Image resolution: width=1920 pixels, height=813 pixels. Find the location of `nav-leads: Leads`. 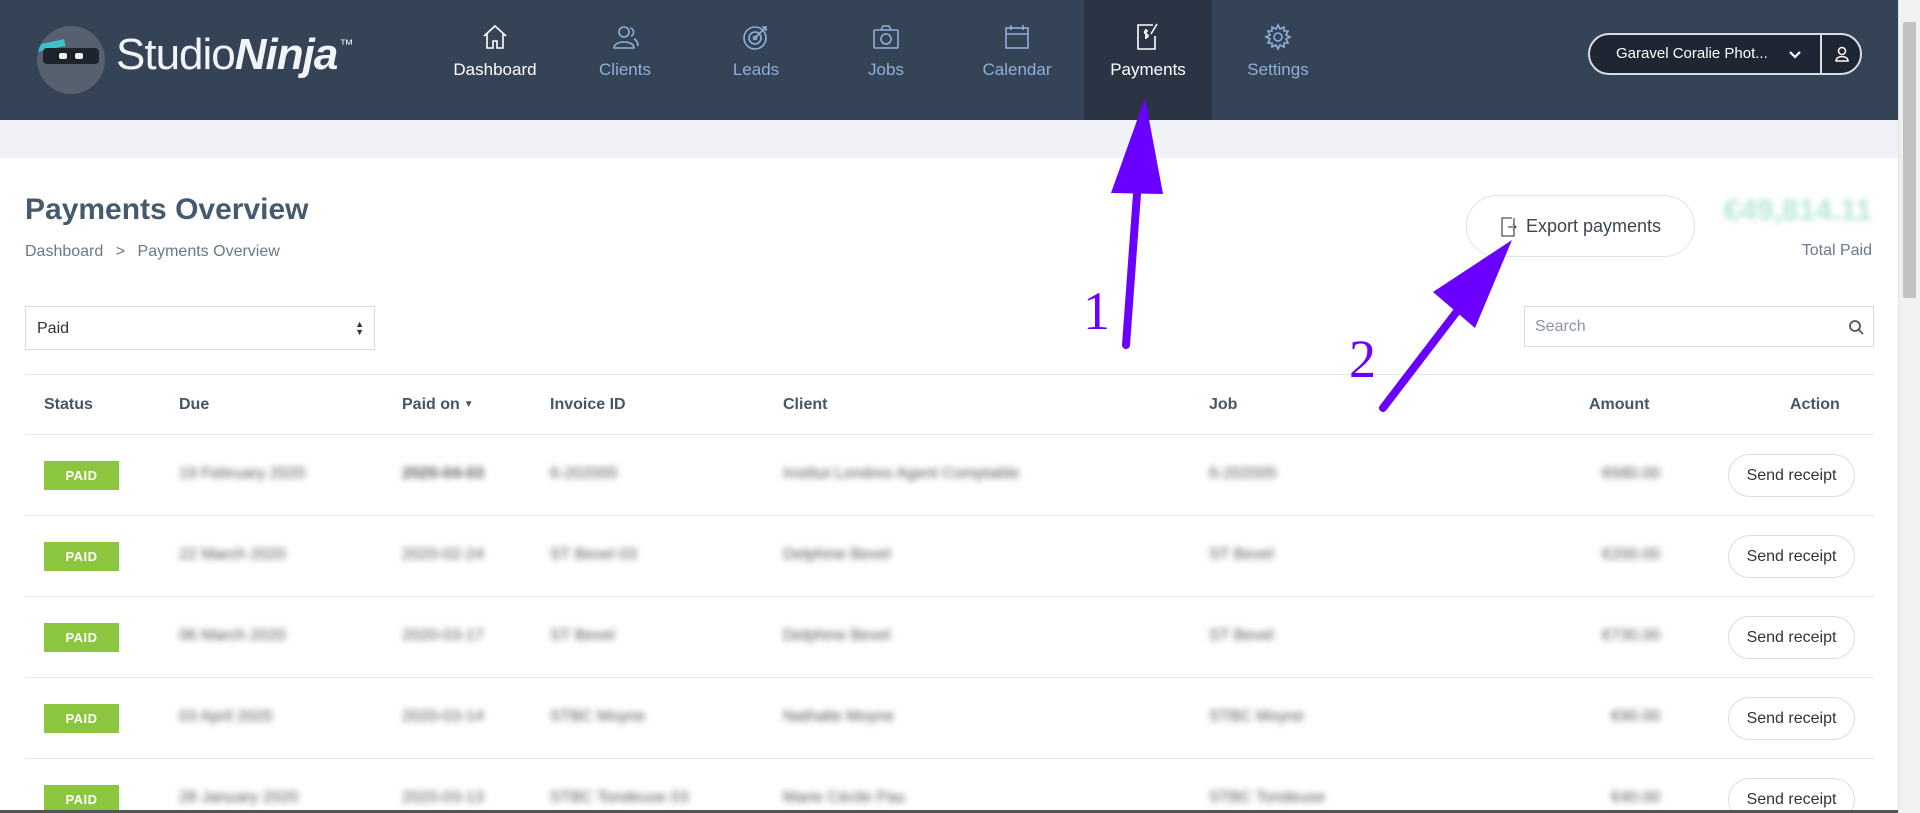

nav-leads: Leads is located at coordinates (756, 60).